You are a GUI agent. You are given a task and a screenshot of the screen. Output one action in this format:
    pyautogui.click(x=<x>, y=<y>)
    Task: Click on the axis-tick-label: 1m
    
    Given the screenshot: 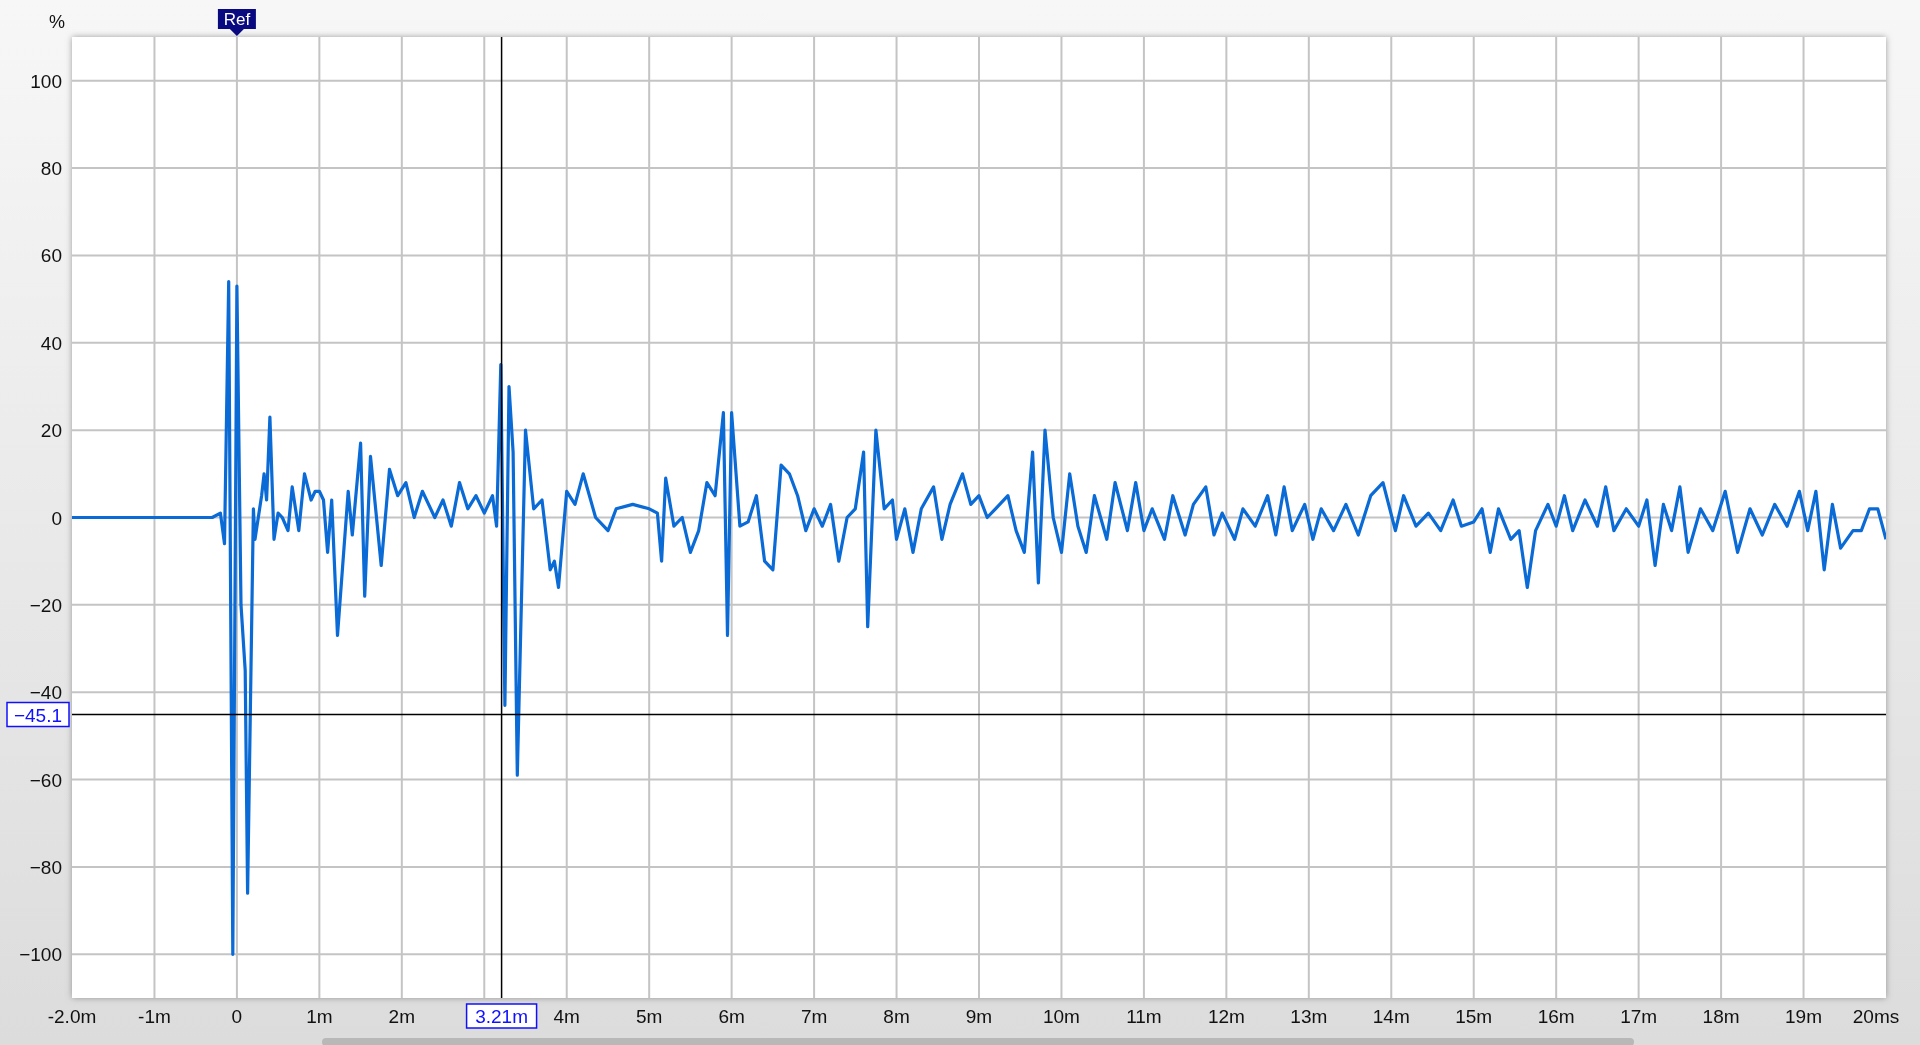 What is the action you would take?
    pyautogui.click(x=319, y=1016)
    